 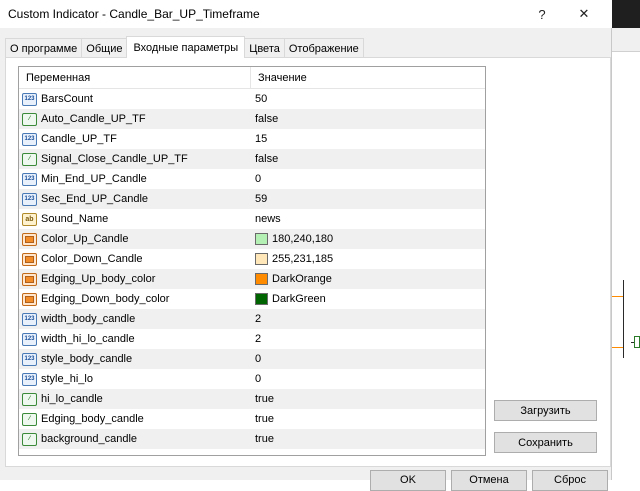 I want to click on help-button: ?, so click(x=542, y=14).